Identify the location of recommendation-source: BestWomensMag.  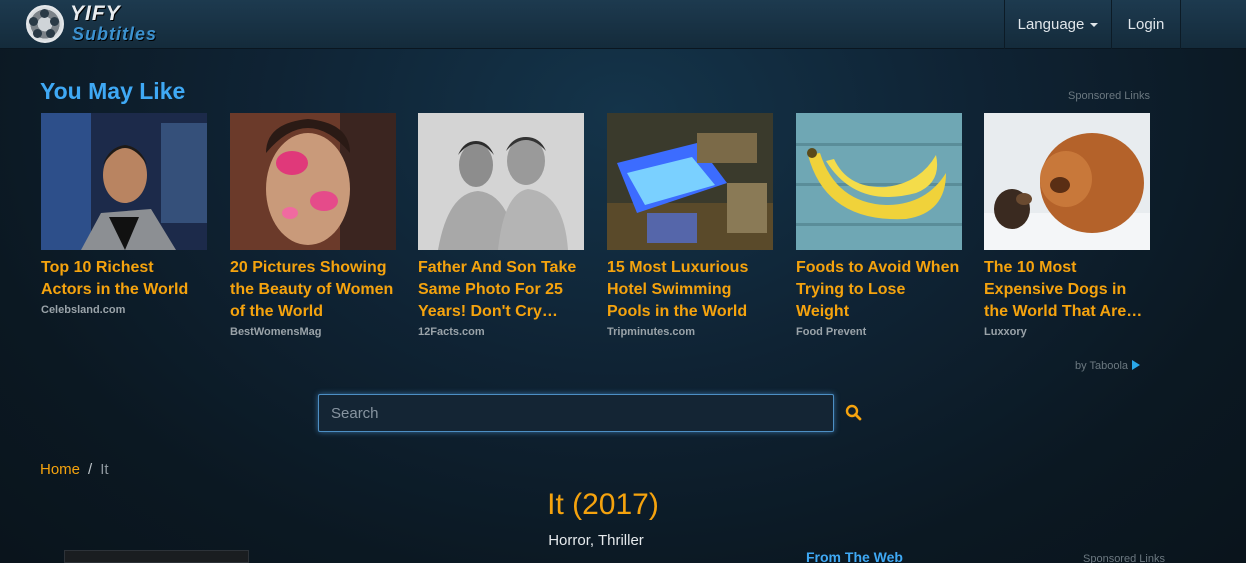
(313, 332).